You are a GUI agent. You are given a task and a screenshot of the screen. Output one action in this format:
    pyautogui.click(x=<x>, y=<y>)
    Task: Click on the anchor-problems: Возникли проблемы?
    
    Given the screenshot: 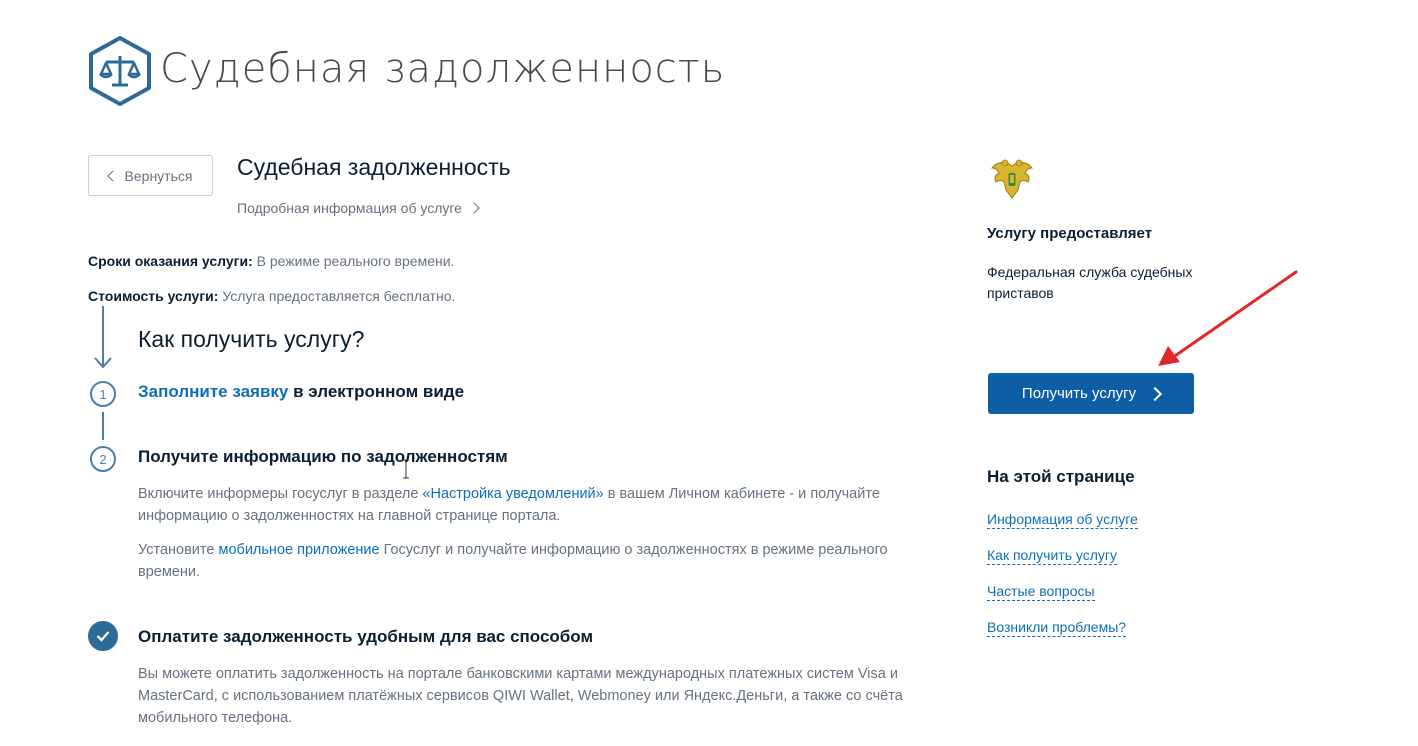 What is the action you would take?
    pyautogui.click(x=1057, y=628)
    